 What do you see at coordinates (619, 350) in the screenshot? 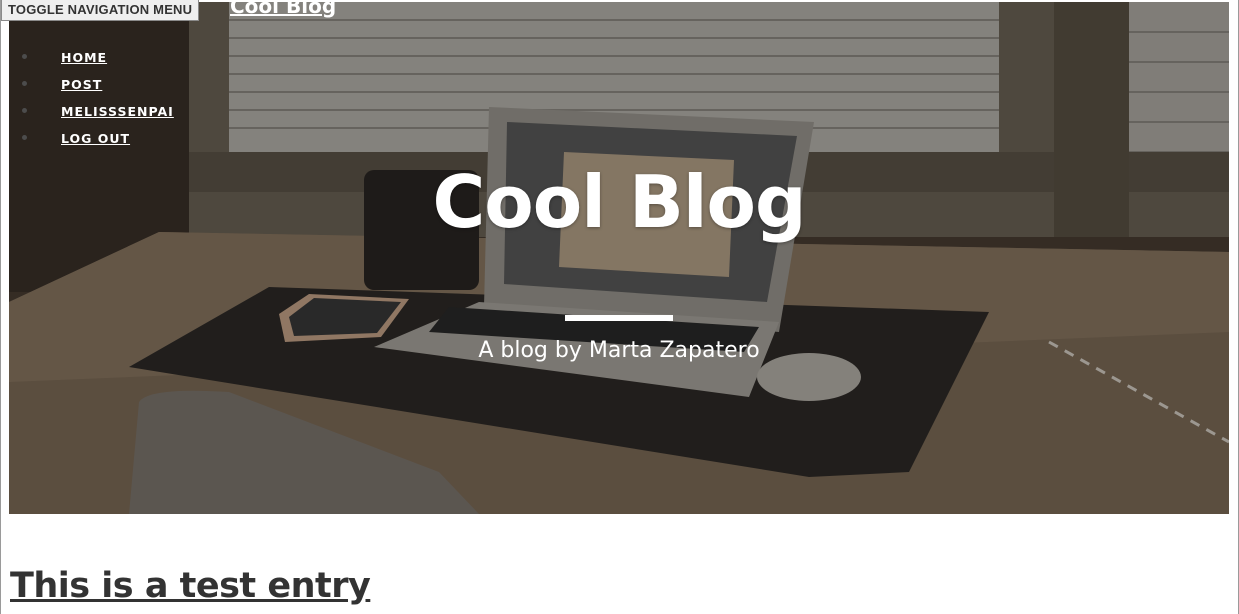
I see `hero-subtitle: A blog by Marta Zapatero` at bounding box center [619, 350].